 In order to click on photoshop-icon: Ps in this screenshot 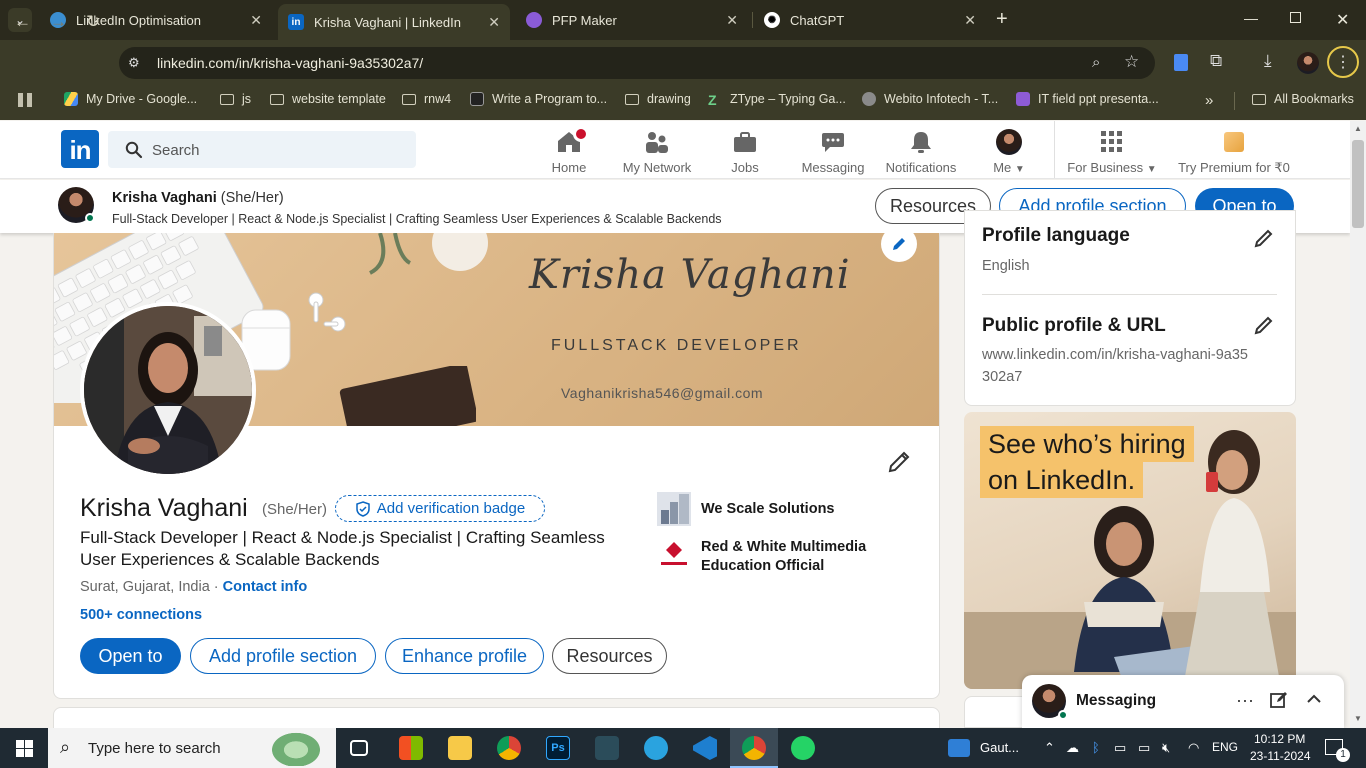, I will do `click(558, 748)`.